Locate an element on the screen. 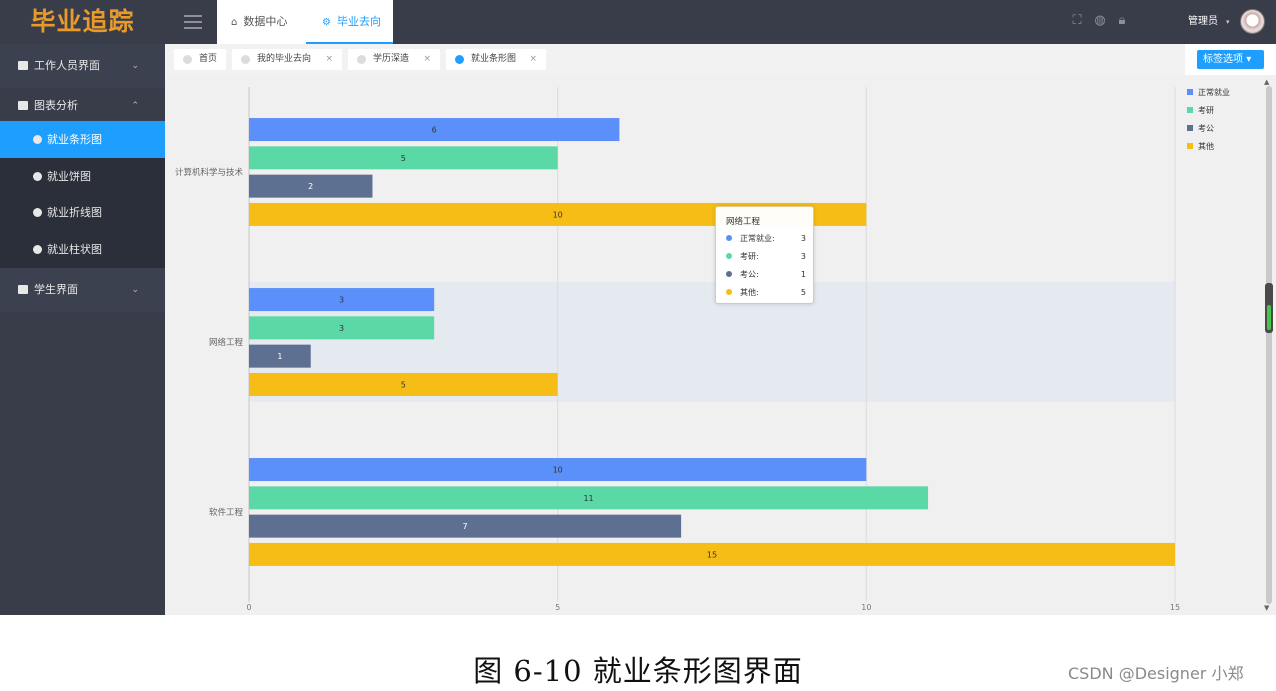 The height and width of the screenshot is (691, 1276). legend-item-other: 其他 is located at coordinates (1200, 147).